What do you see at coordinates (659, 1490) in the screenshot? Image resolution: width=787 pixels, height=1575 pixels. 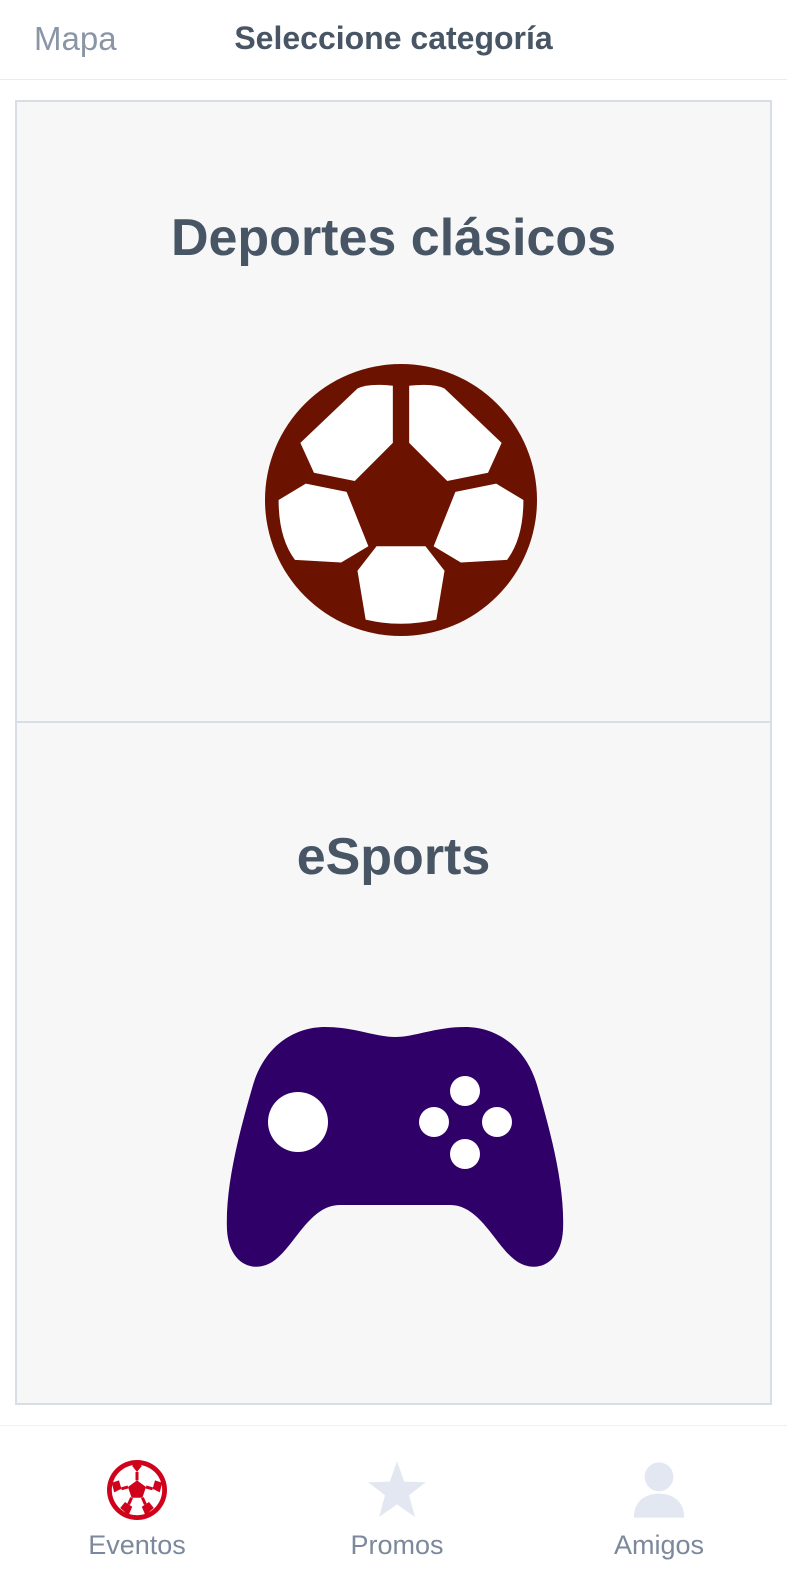 I see `person-icon` at bounding box center [659, 1490].